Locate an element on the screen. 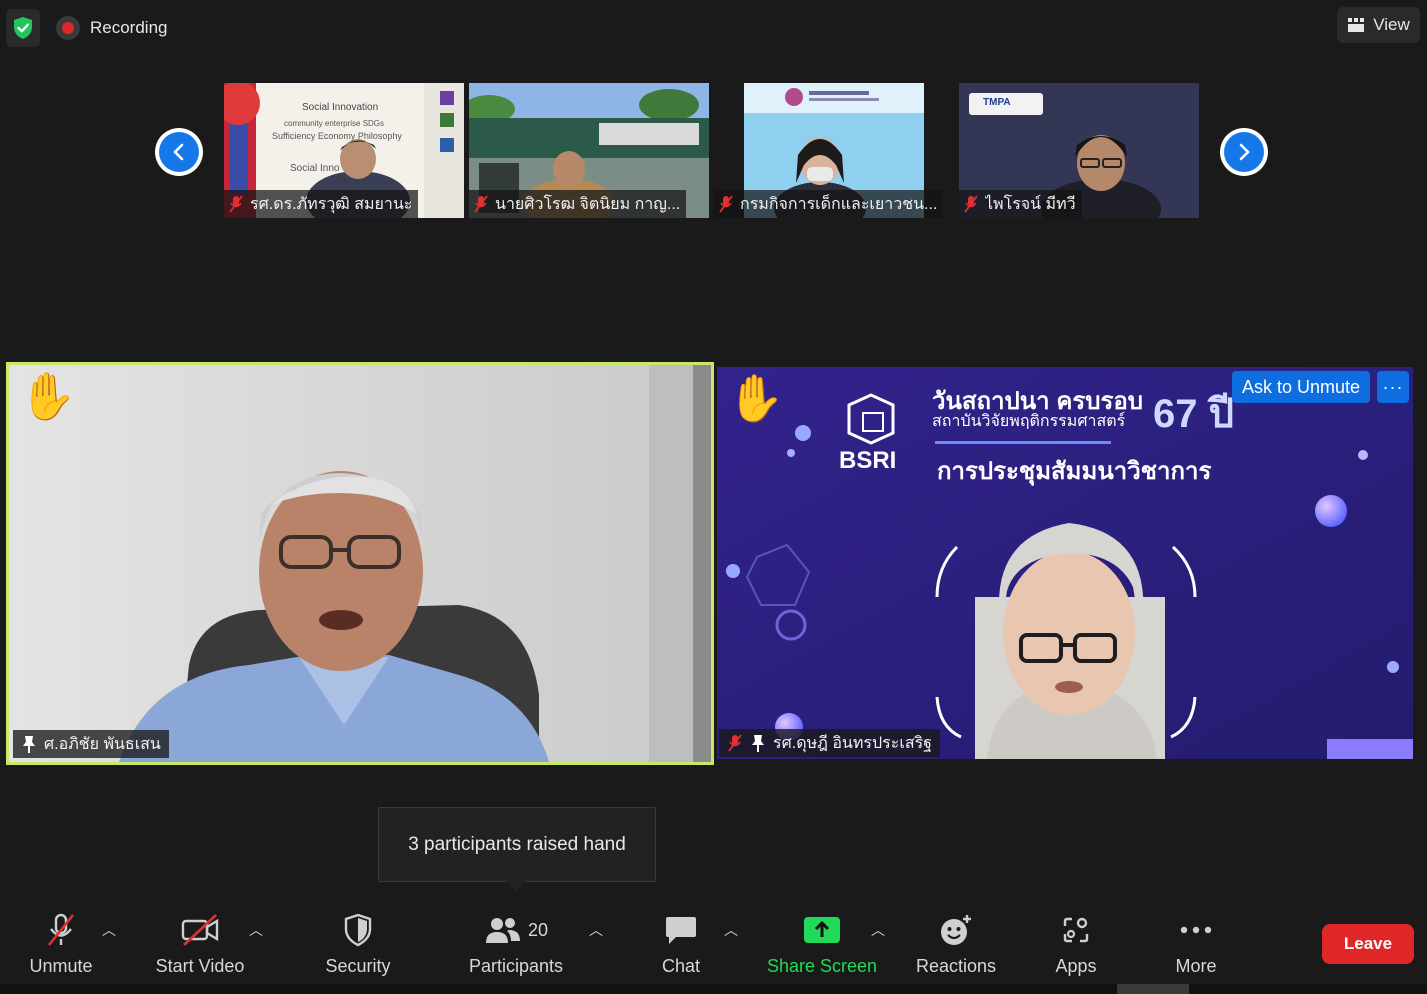 This screenshot has width=1427, height=994. banner-years: 67 ปี is located at coordinates (1193, 414).